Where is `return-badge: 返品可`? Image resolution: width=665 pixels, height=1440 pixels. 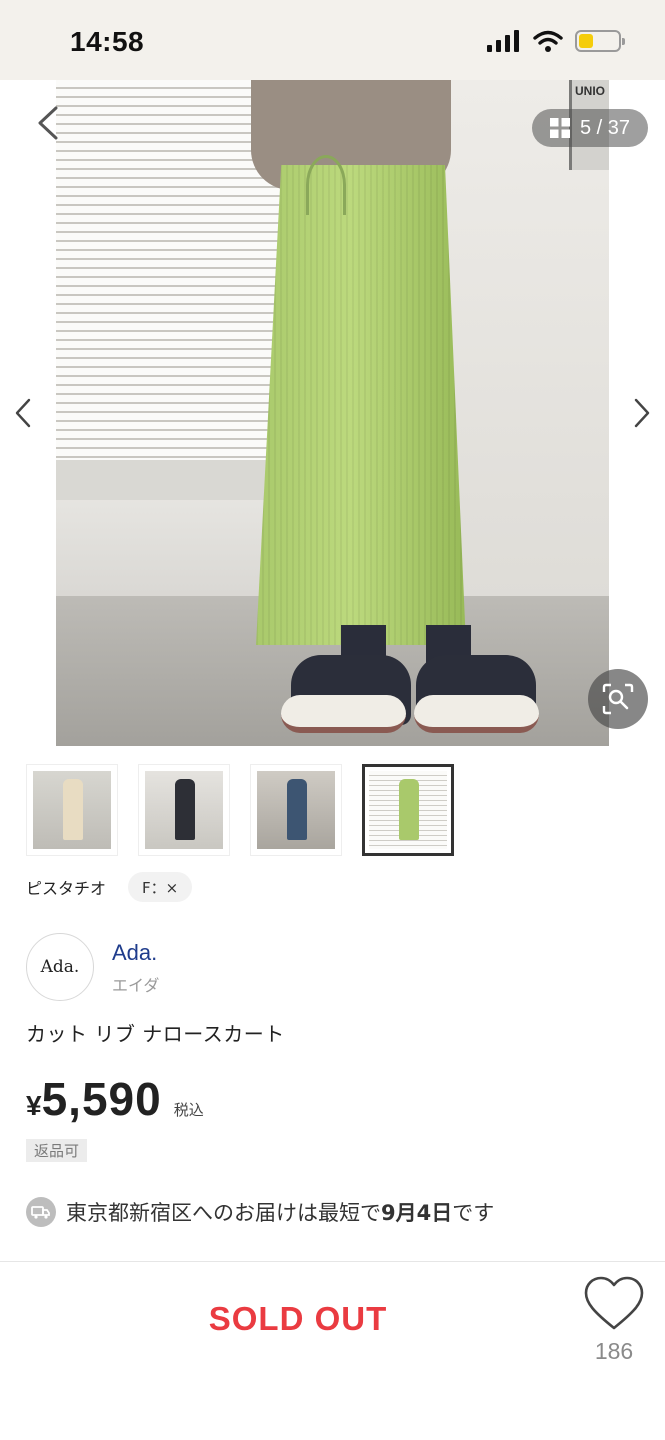
return-badge: 返品可 is located at coordinates (57, 1150).